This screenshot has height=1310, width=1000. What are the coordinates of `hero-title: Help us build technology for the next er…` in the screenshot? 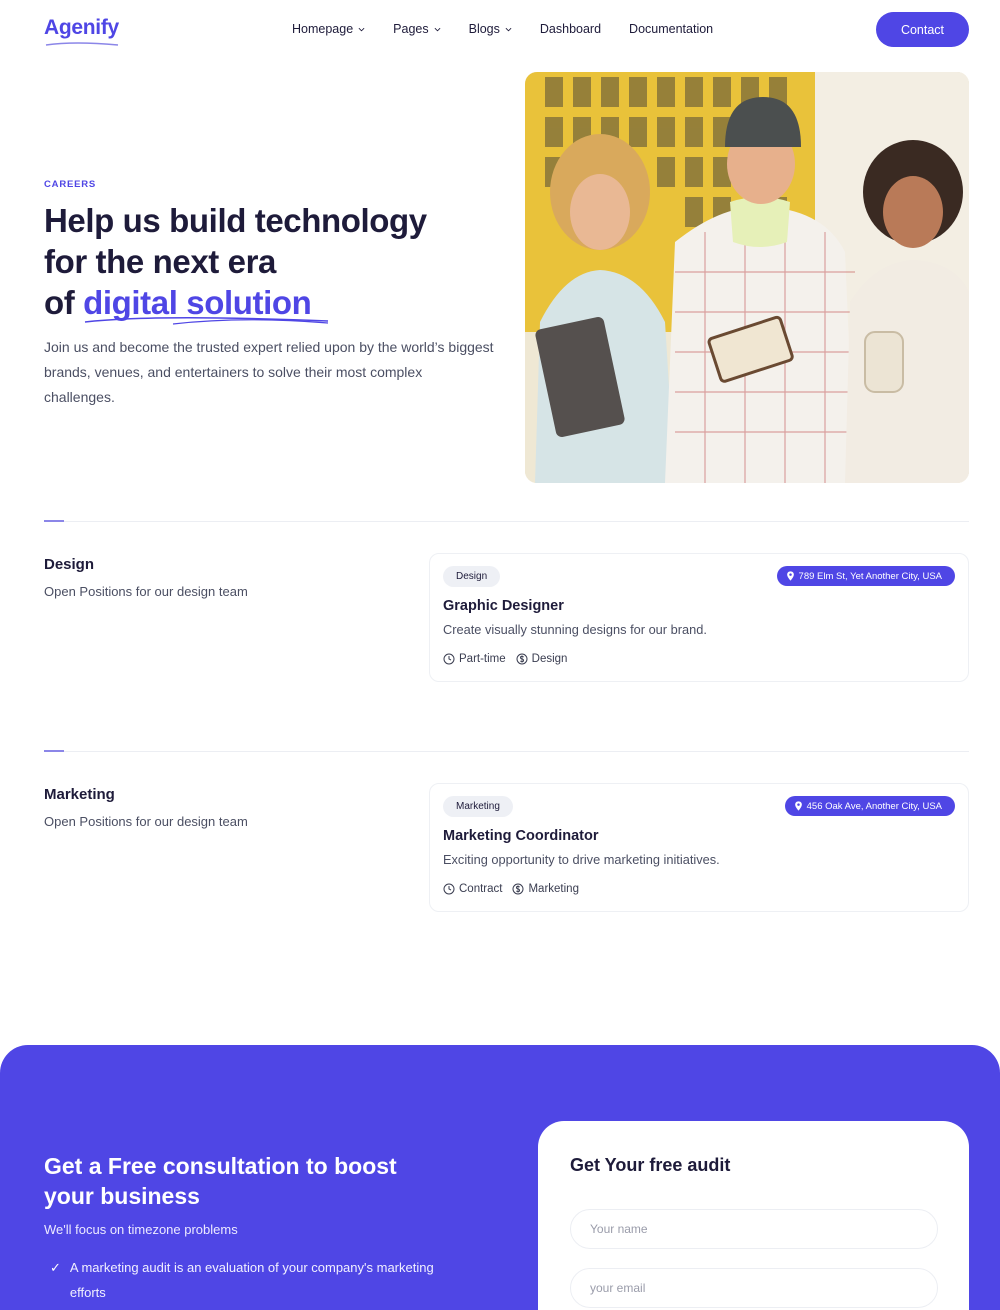 It's located at (279, 262).